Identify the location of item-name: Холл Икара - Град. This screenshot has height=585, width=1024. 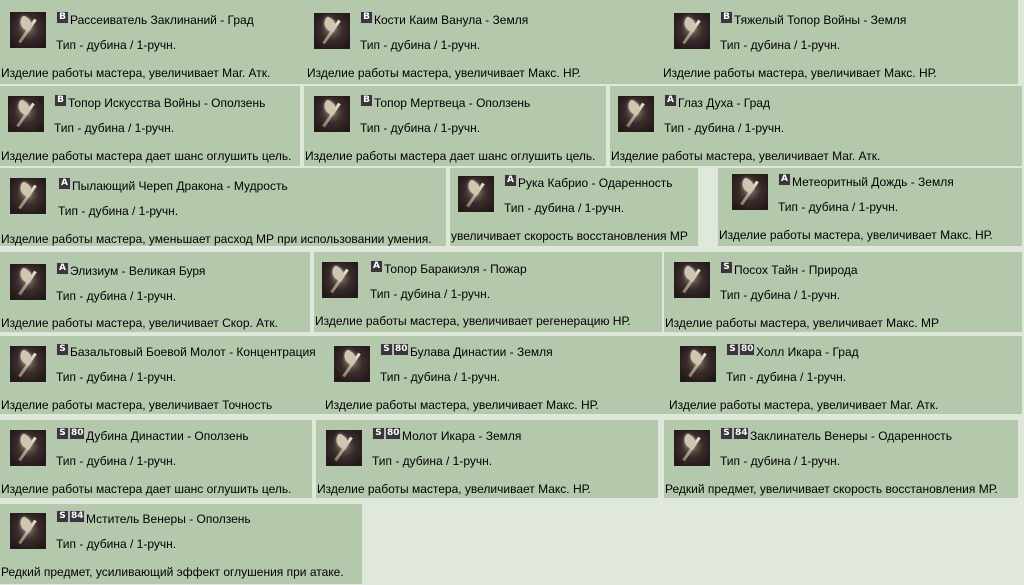
(807, 352).